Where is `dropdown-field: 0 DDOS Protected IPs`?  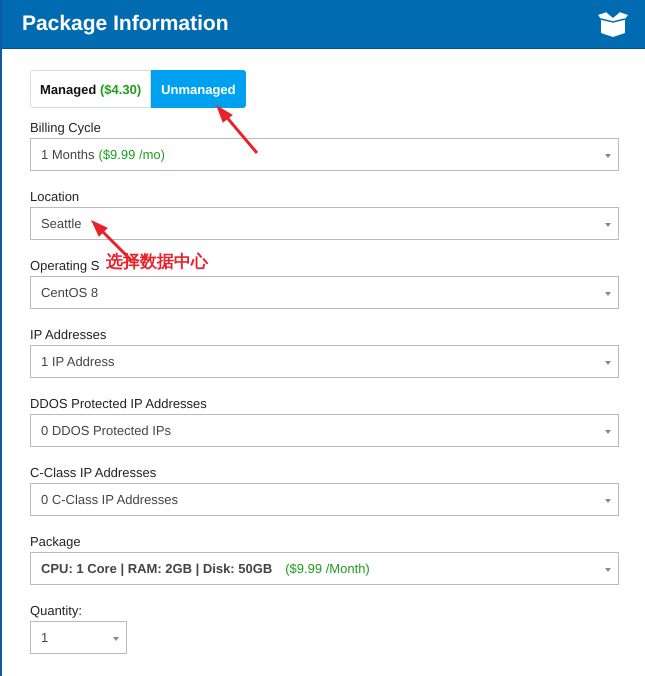 dropdown-field: 0 DDOS Protected IPs is located at coordinates (324, 430).